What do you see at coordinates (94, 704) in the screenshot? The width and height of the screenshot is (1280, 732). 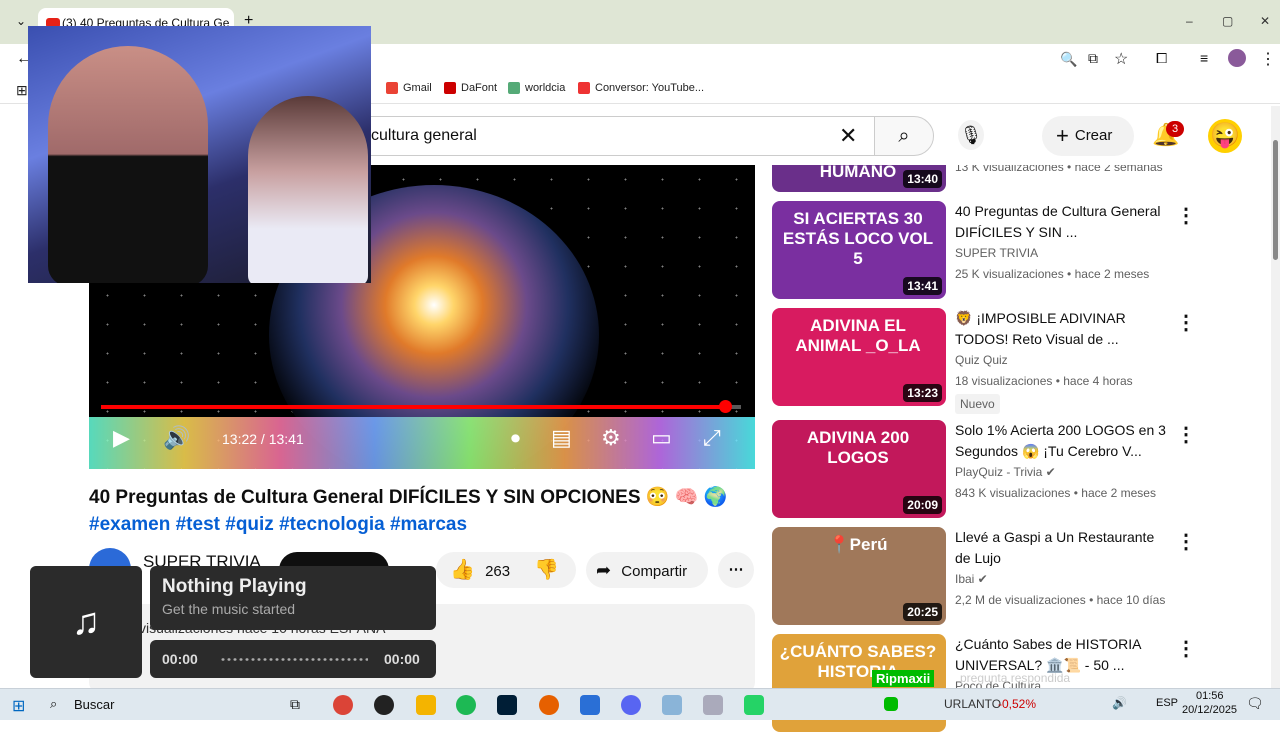 I see `taskbar-search-label: Buscar` at bounding box center [94, 704].